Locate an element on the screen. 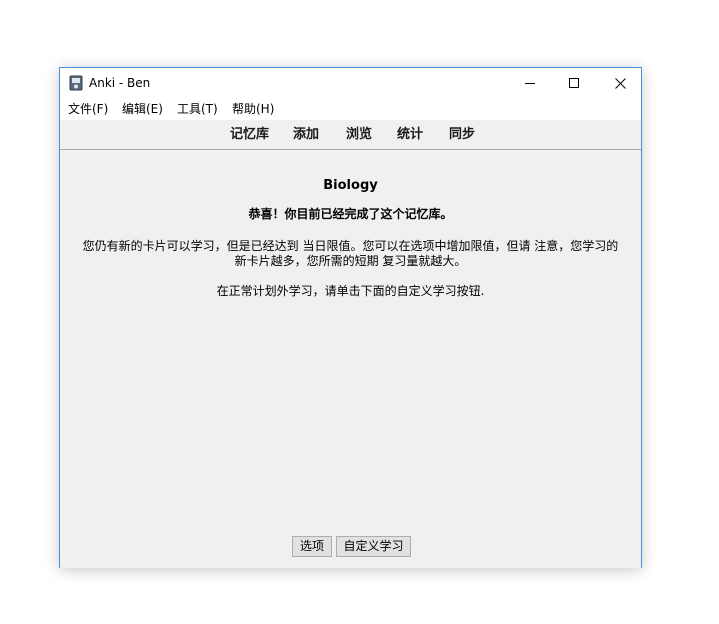 This screenshot has width=719, height=624. window-title: Anki - Ben is located at coordinates (120, 83).